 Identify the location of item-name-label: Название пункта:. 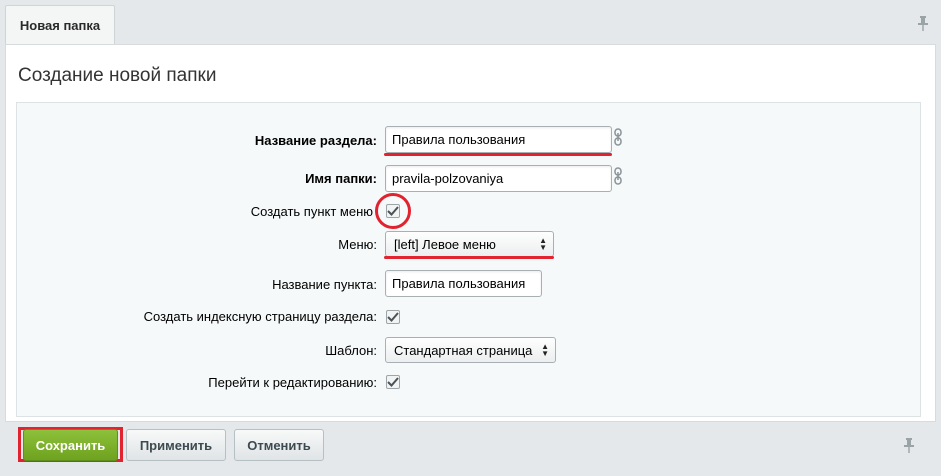
(324, 284).